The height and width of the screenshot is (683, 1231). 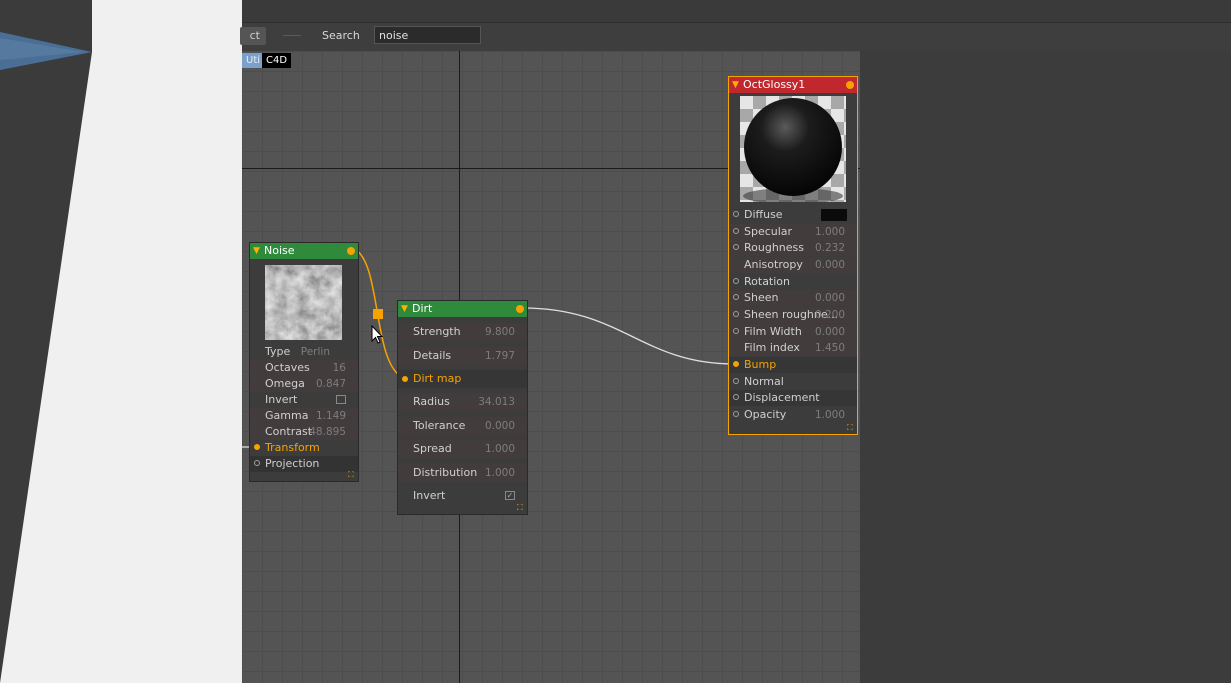 What do you see at coordinates (793, 248) in the screenshot?
I see `glossy-row-roughness: Roughness 0.232` at bounding box center [793, 248].